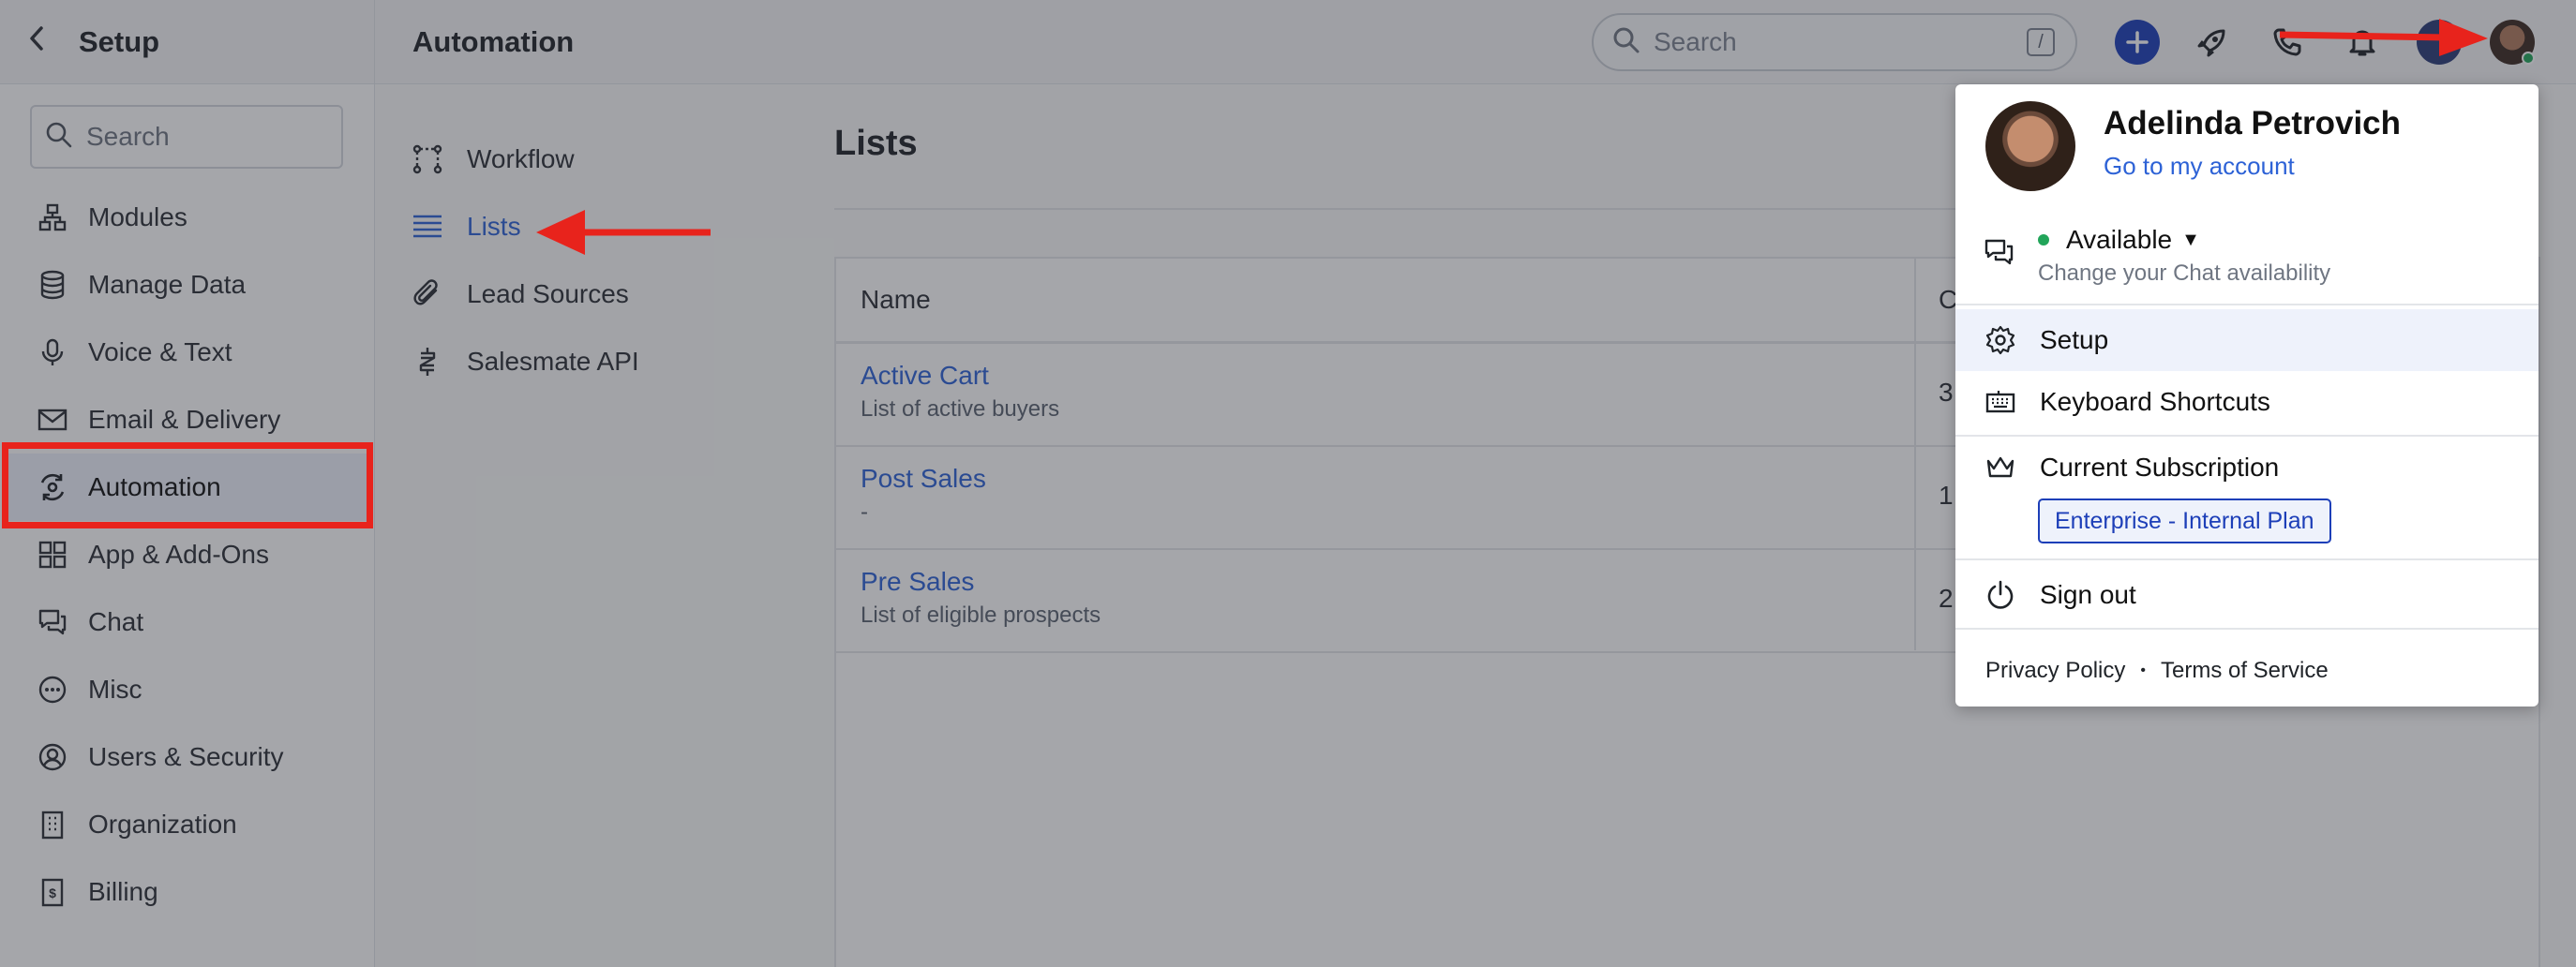  Describe the element at coordinates (864, 512) in the screenshot. I see `list-description: -` at that location.